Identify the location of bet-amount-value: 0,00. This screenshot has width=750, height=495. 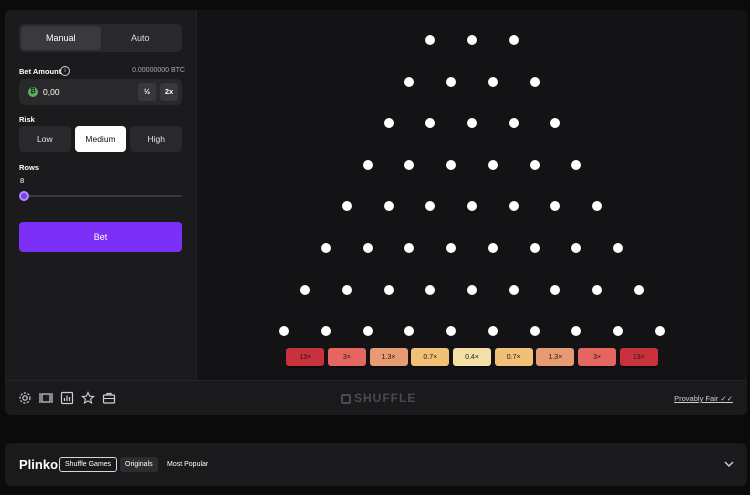
(51, 92).